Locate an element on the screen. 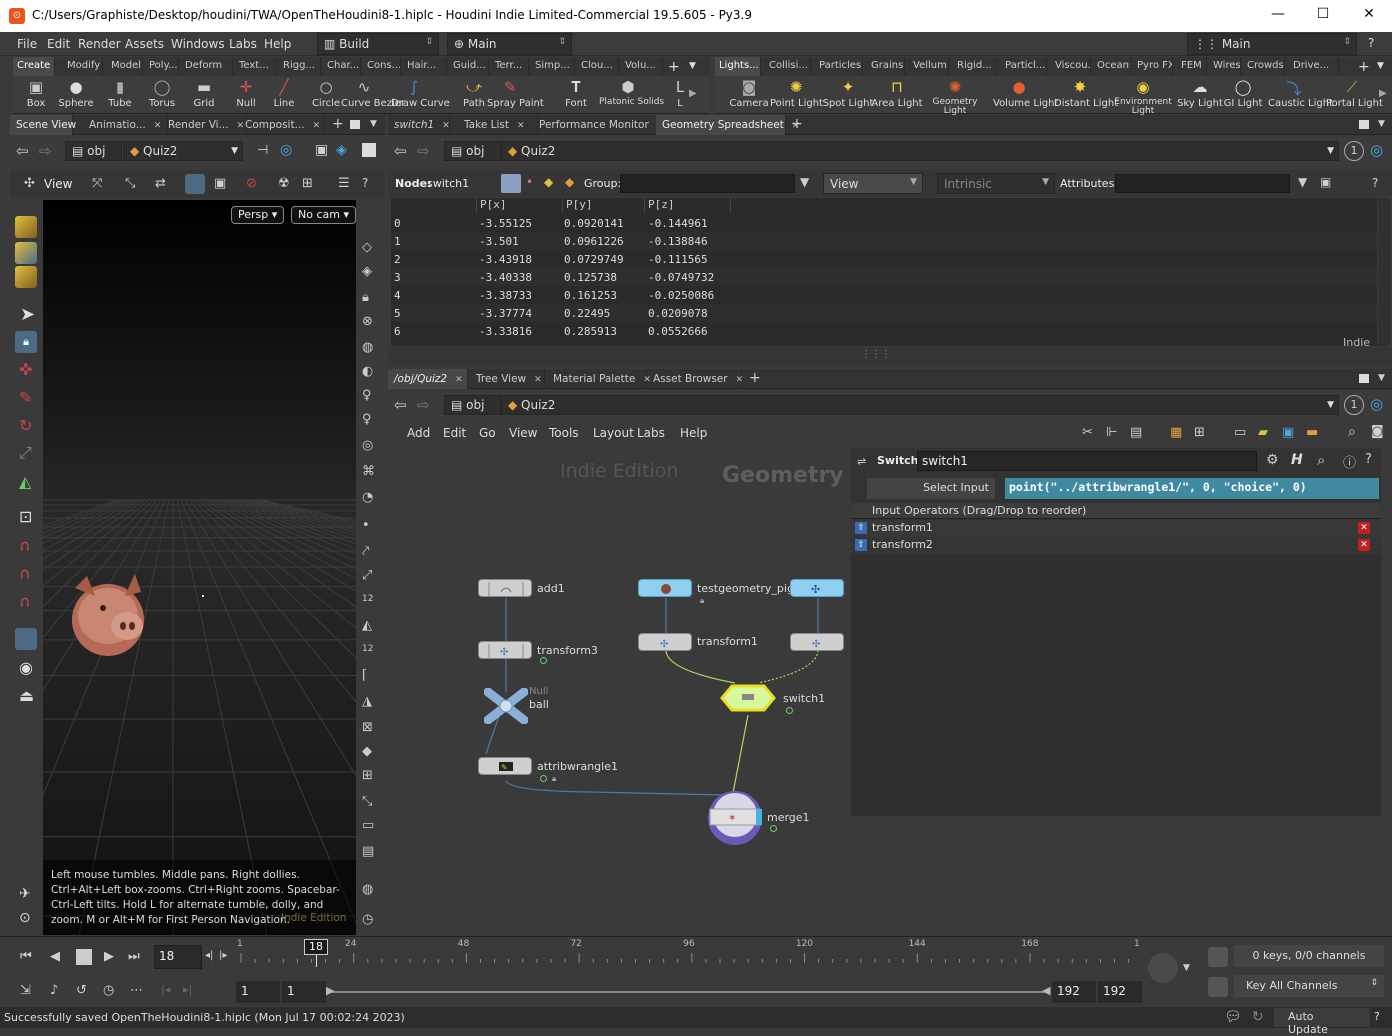  shelf-tool-draw-curve: ∫ Draw Curve is located at coordinates (420, 93).